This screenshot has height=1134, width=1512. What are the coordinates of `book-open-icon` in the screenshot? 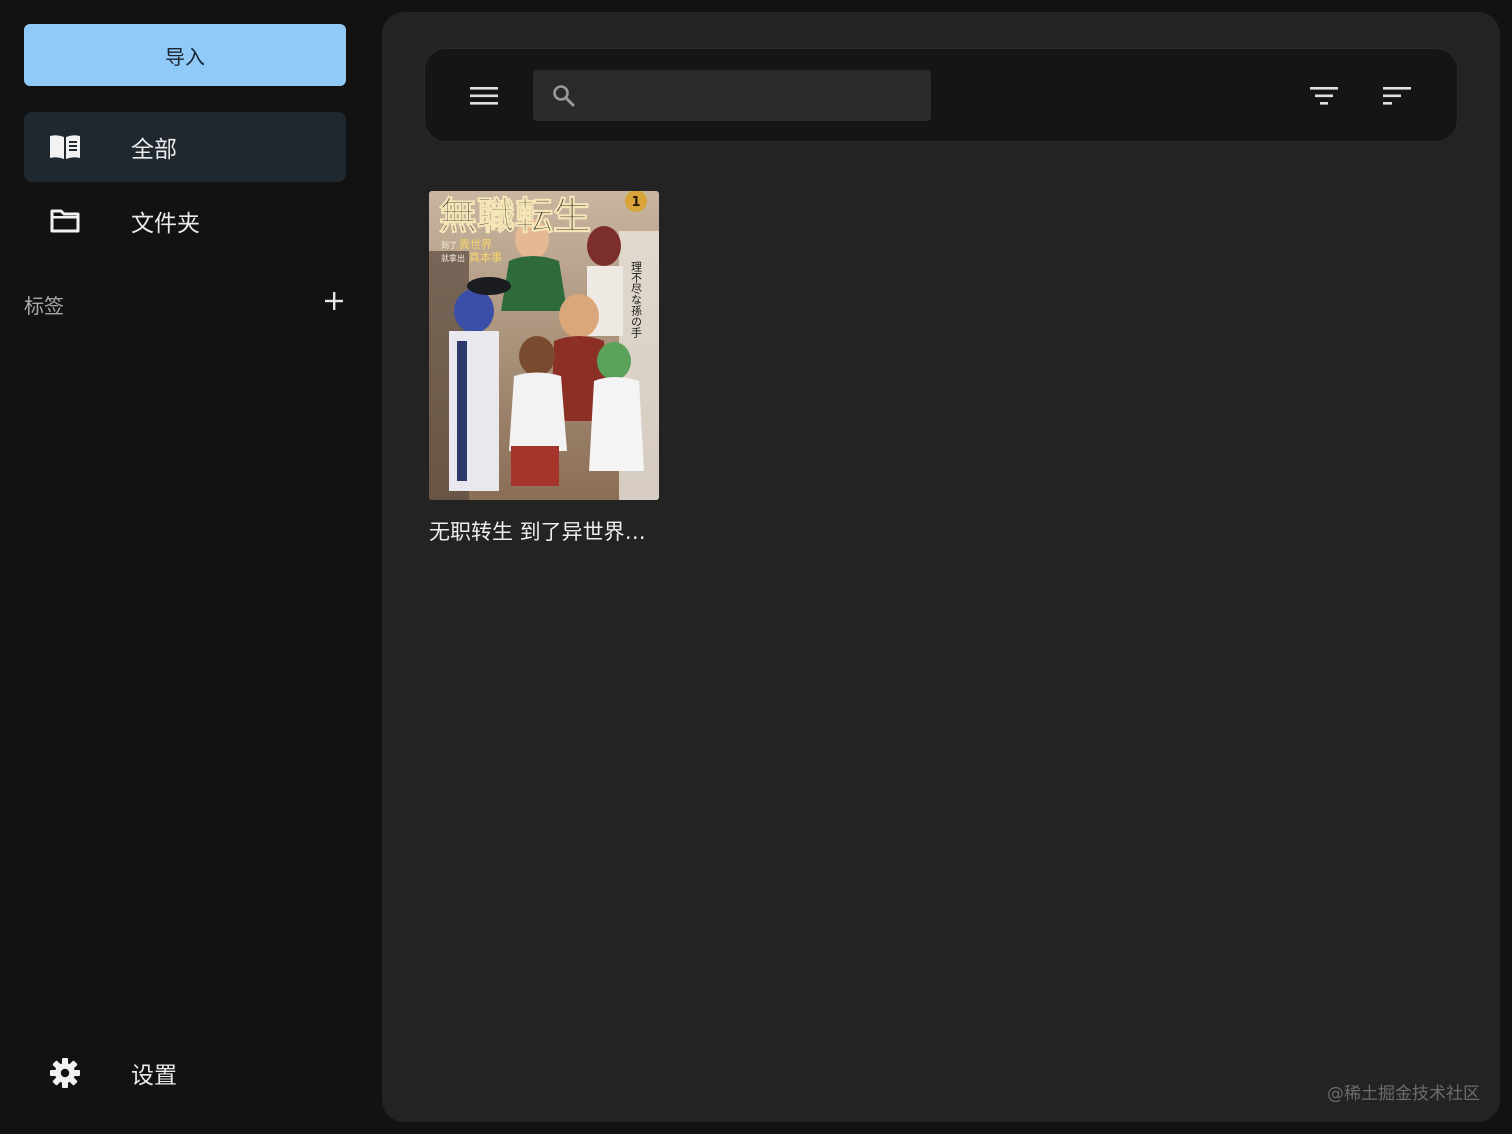 It's located at (65, 147).